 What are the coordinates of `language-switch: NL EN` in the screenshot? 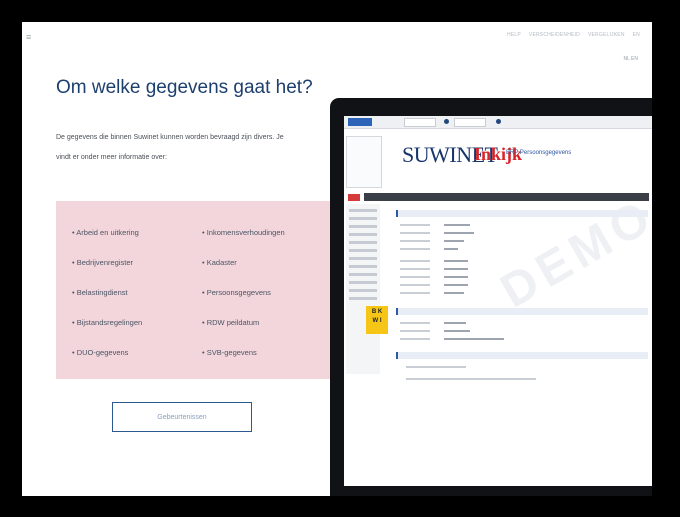 It's located at (630, 59).